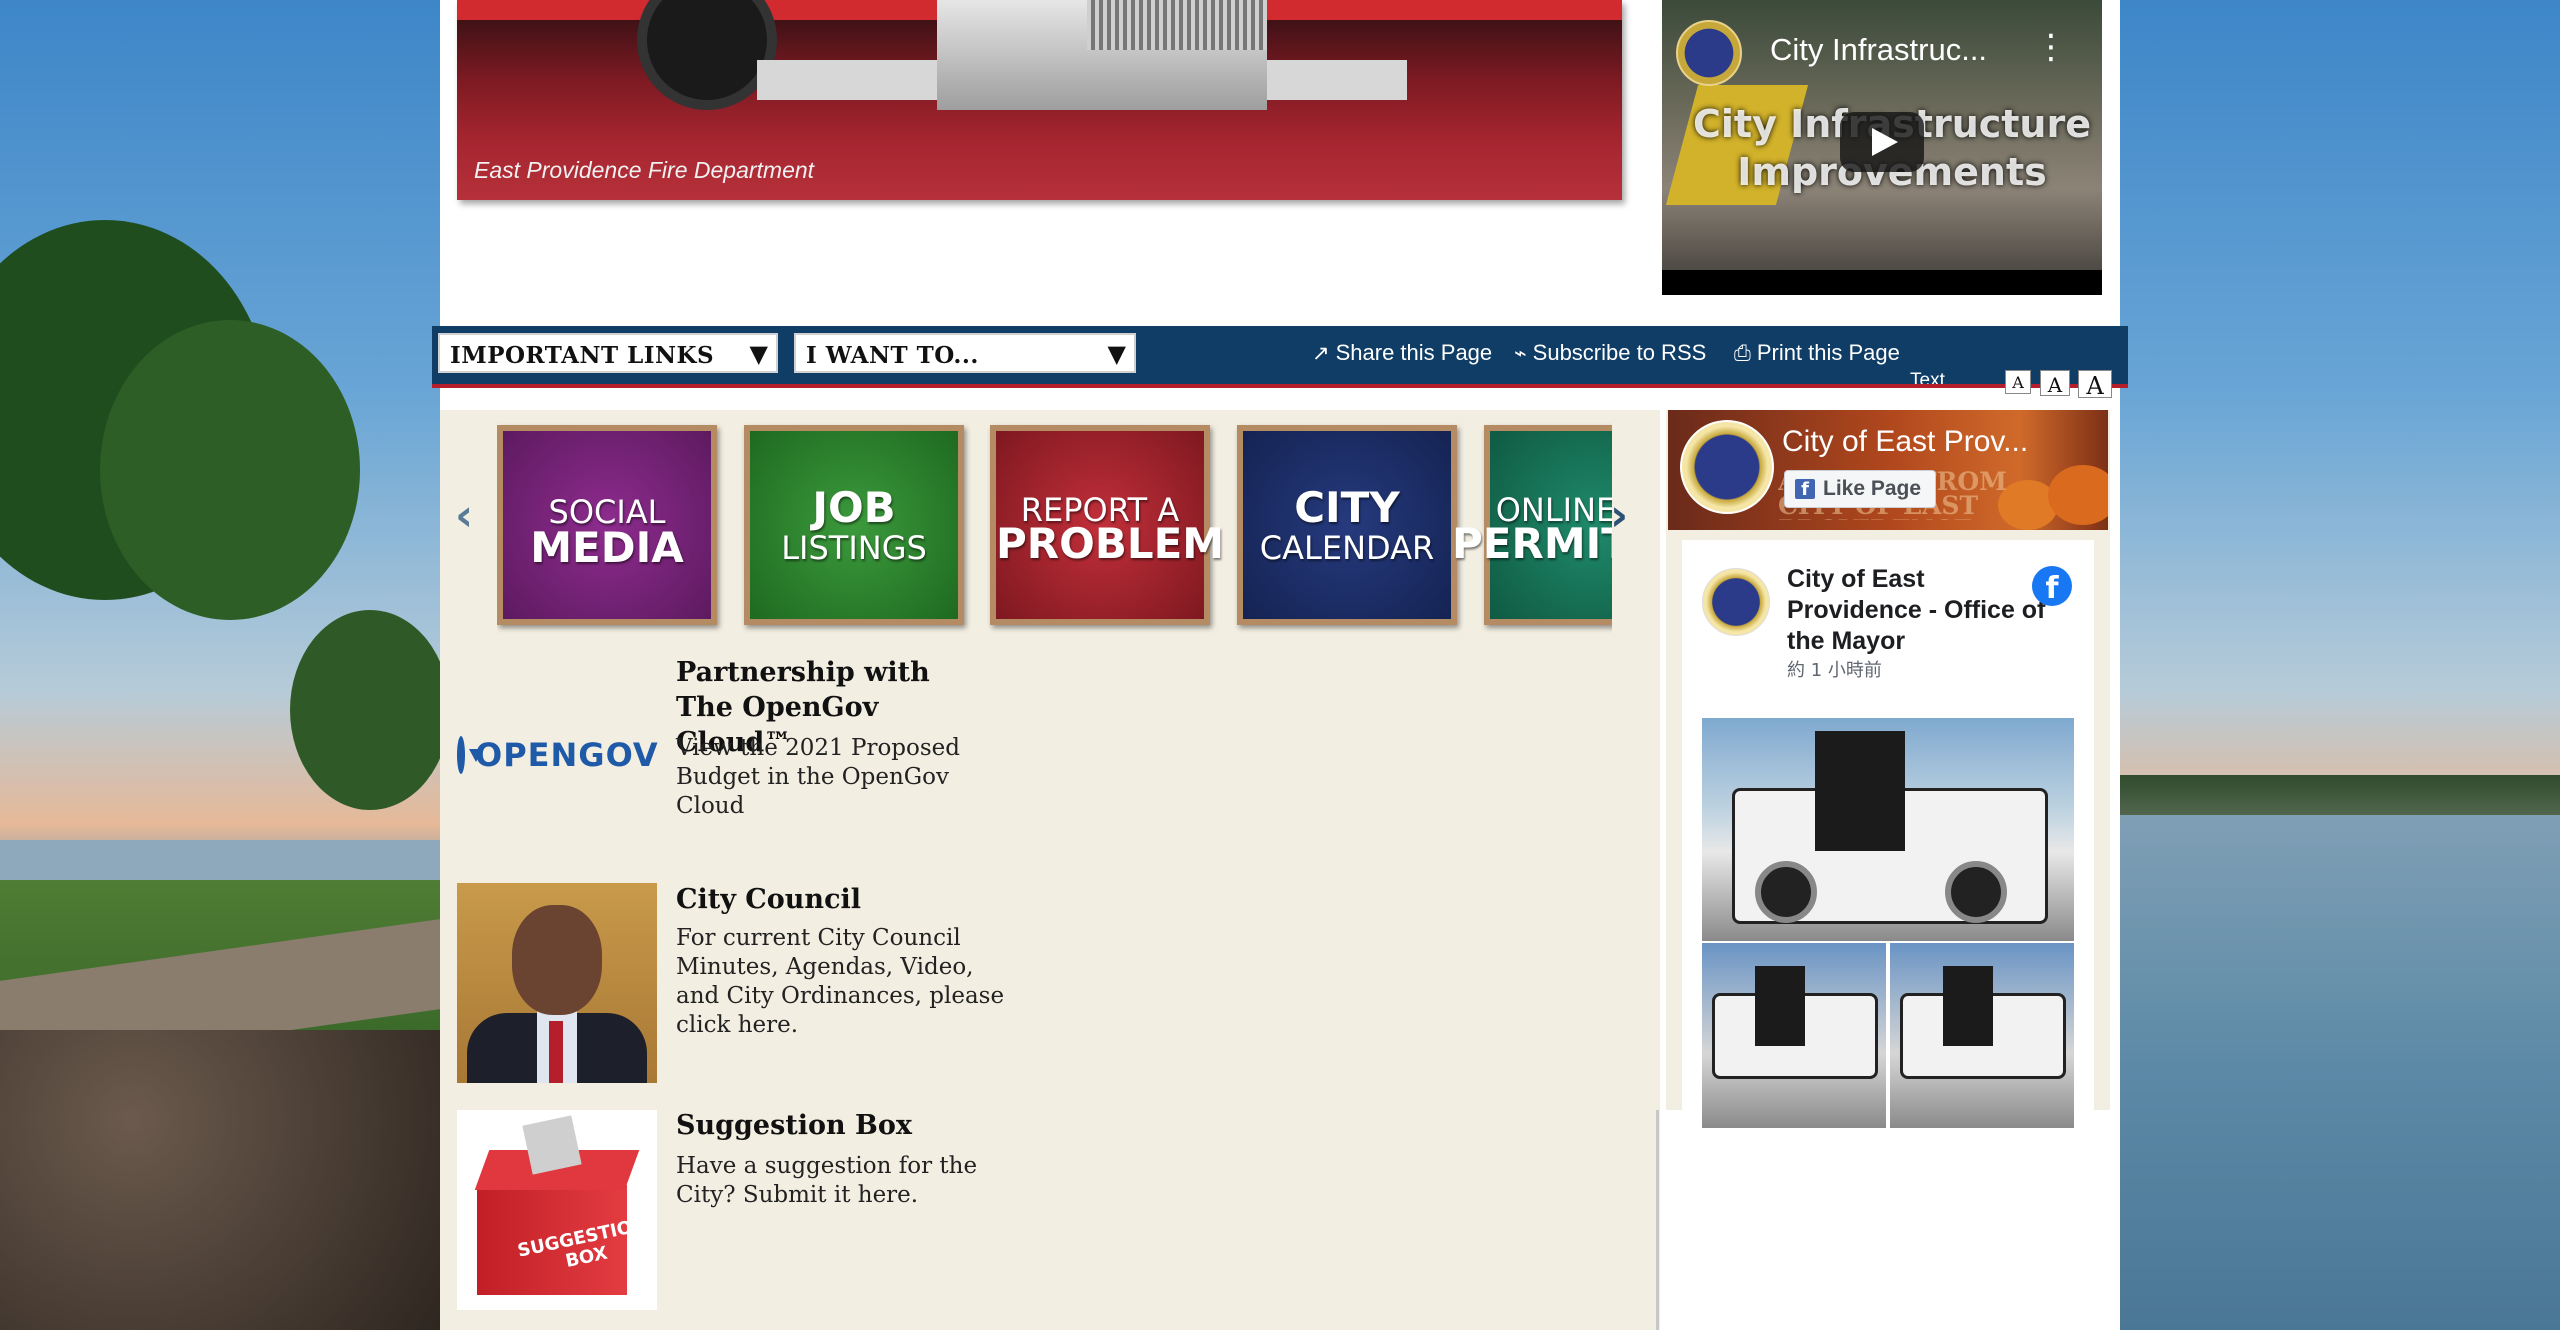  I want to click on suggestion-box-paper, so click(552, 1145).